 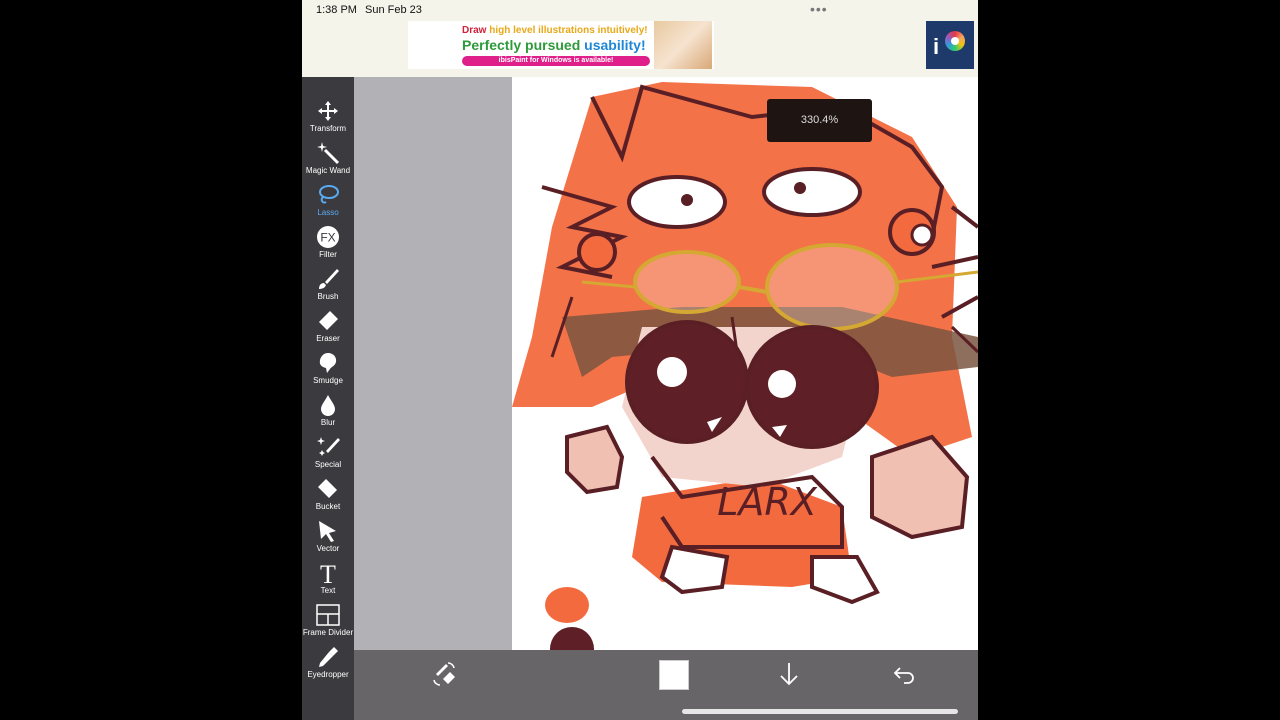 What do you see at coordinates (329, 194) in the screenshot?
I see `lasso-icon` at bounding box center [329, 194].